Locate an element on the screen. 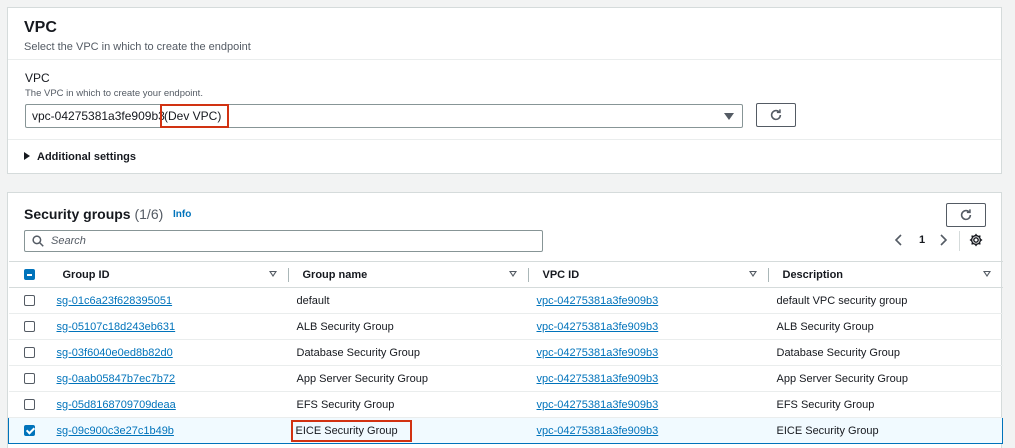  security-groups-refresh-button is located at coordinates (966, 215).